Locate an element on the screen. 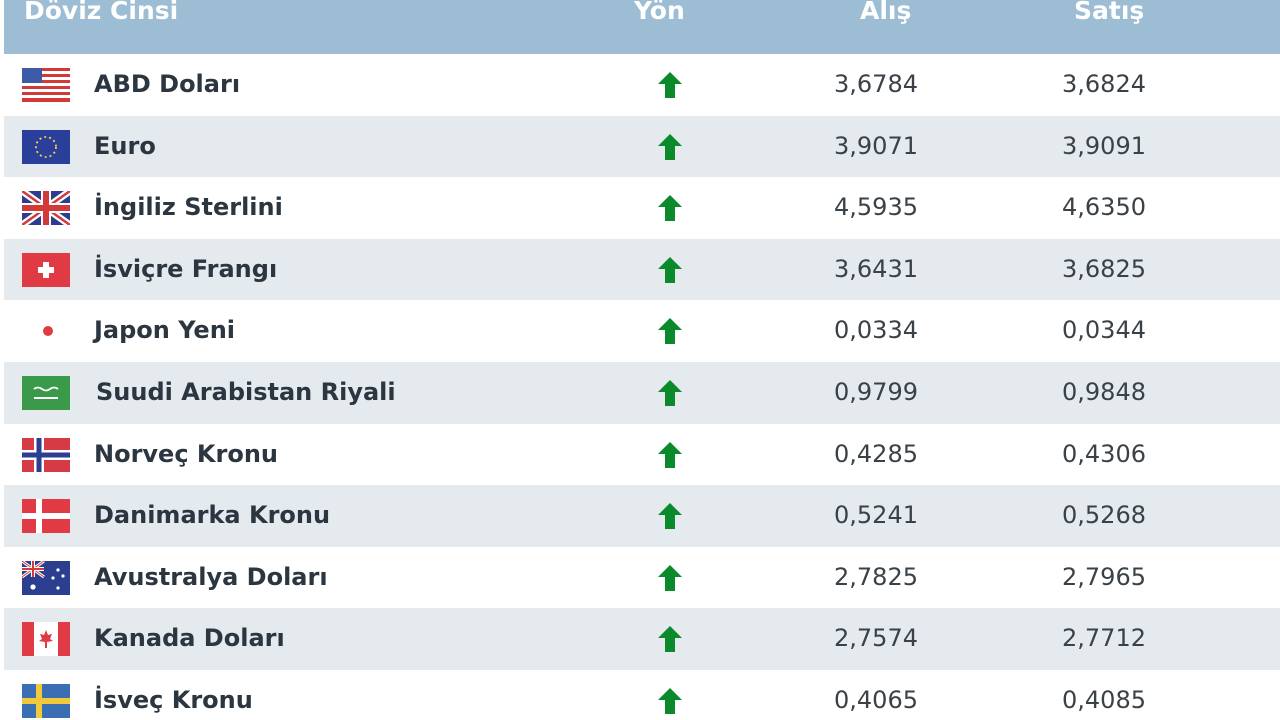  table-row: Avustralya Doları 2,7825 2,7965 is located at coordinates (642, 577).